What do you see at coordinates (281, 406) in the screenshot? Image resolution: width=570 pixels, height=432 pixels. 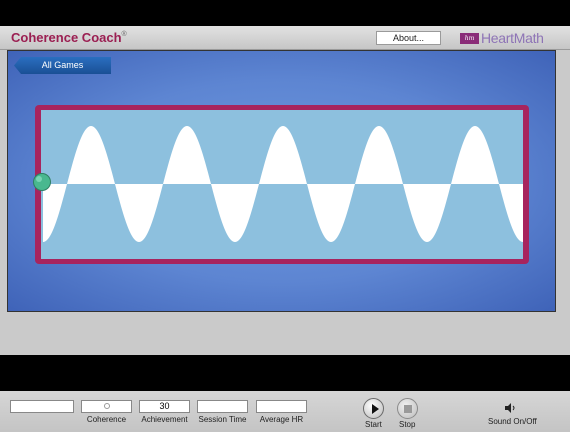 I see `average-hr-field` at bounding box center [281, 406].